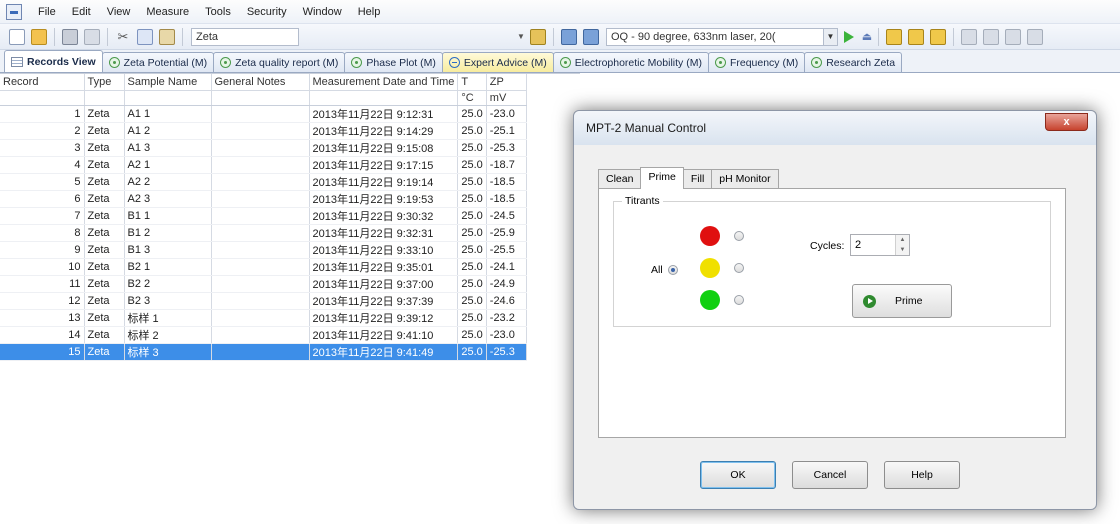 The image size is (1120, 524). What do you see at coordinates (401, 62) in the screenshot?
I see `tab-label: Phase Plot (M)` at bounding box center [401, 62].